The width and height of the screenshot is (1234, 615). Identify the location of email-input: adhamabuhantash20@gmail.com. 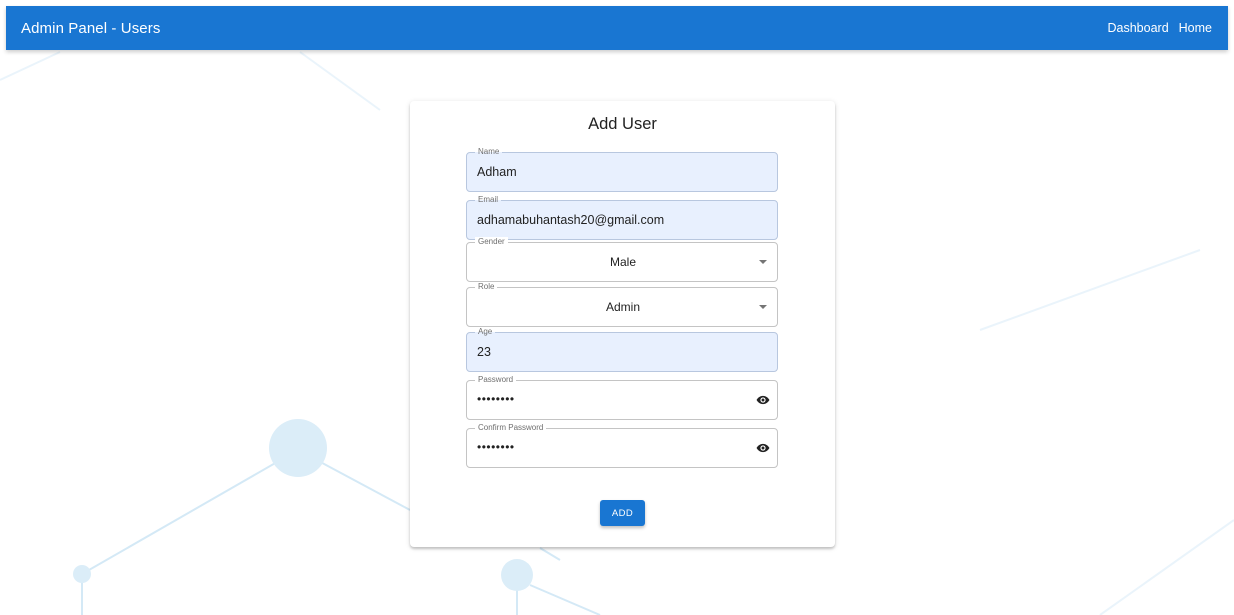
(612, 220).